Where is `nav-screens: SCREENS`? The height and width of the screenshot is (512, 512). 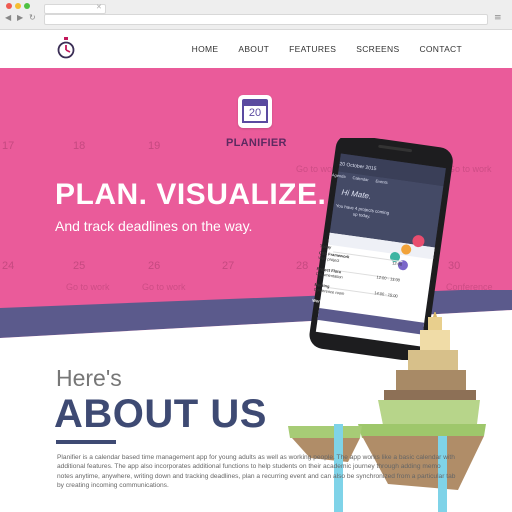 nav-screens: SCREENS is located at coordinates (377, 49).